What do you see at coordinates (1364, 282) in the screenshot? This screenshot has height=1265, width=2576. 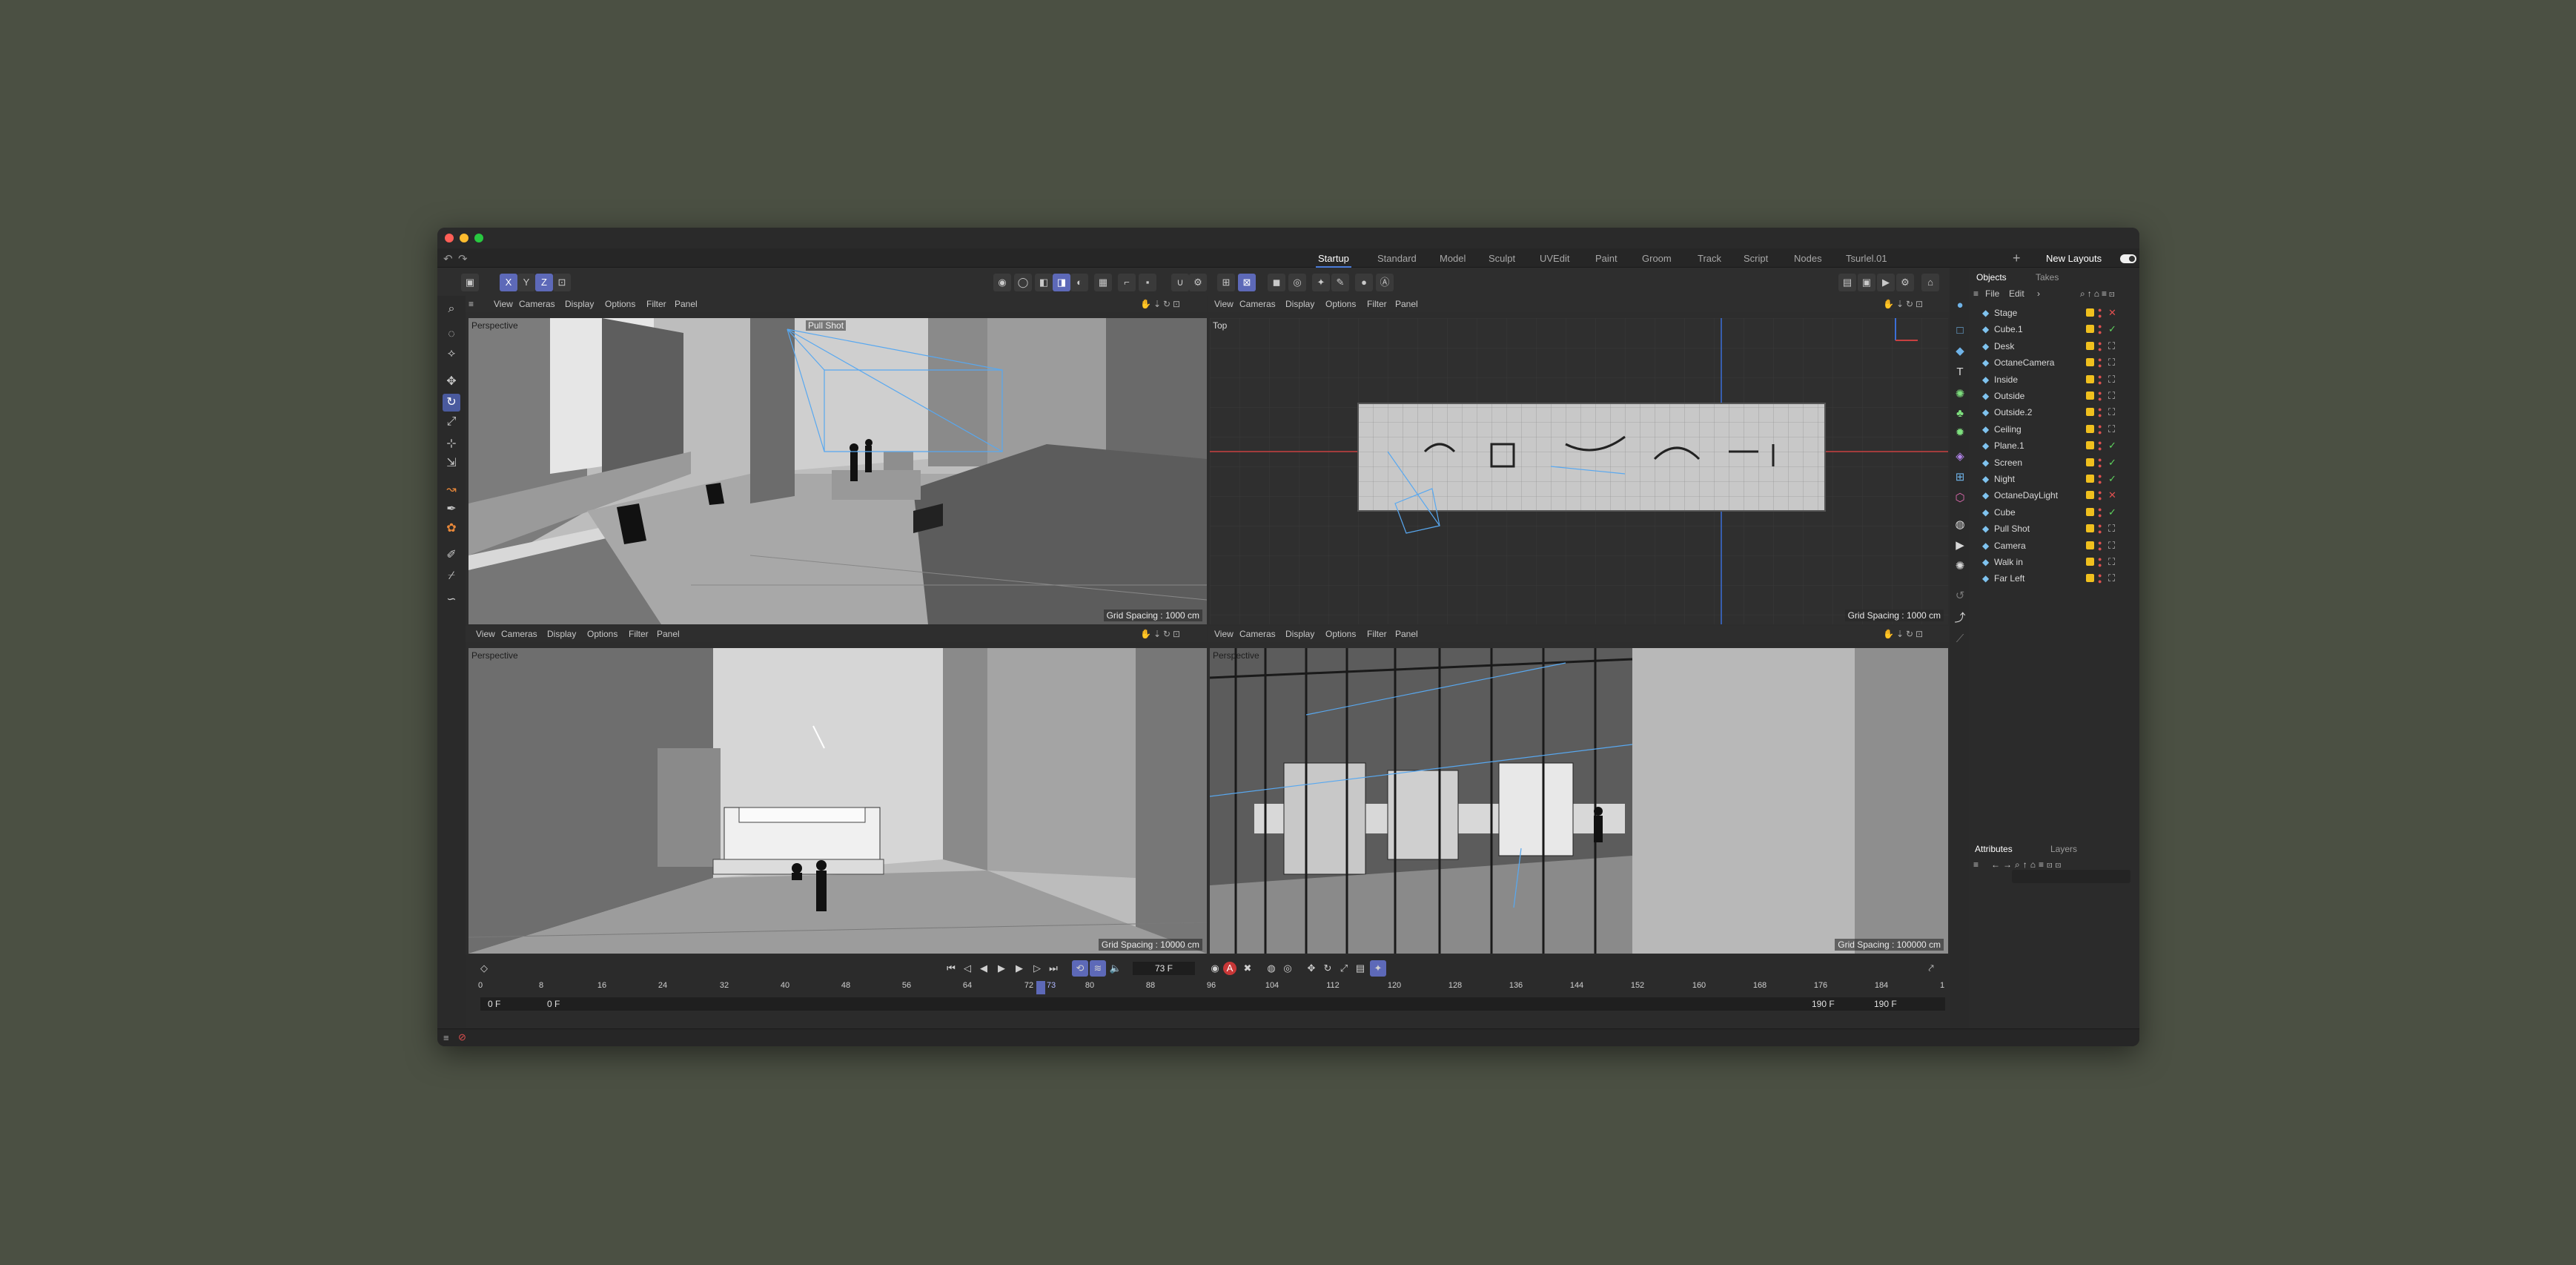 I see `octane-icon: ●` at bounding box center [1364, 282].